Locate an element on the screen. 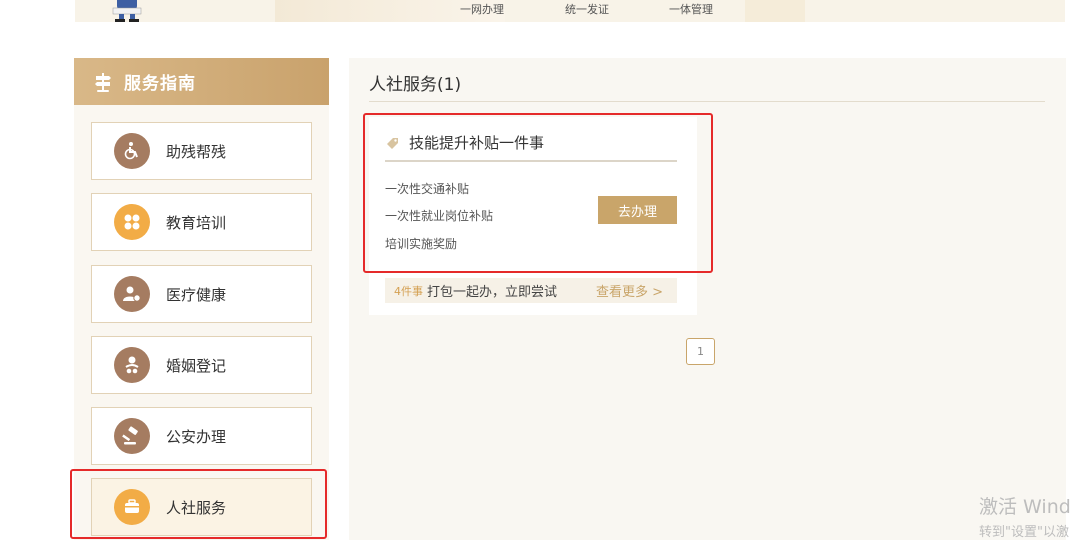 This screenshot has width=1080, height=540. sidebar-item-label: 助残帮残 is located at coordinates (196, 151).